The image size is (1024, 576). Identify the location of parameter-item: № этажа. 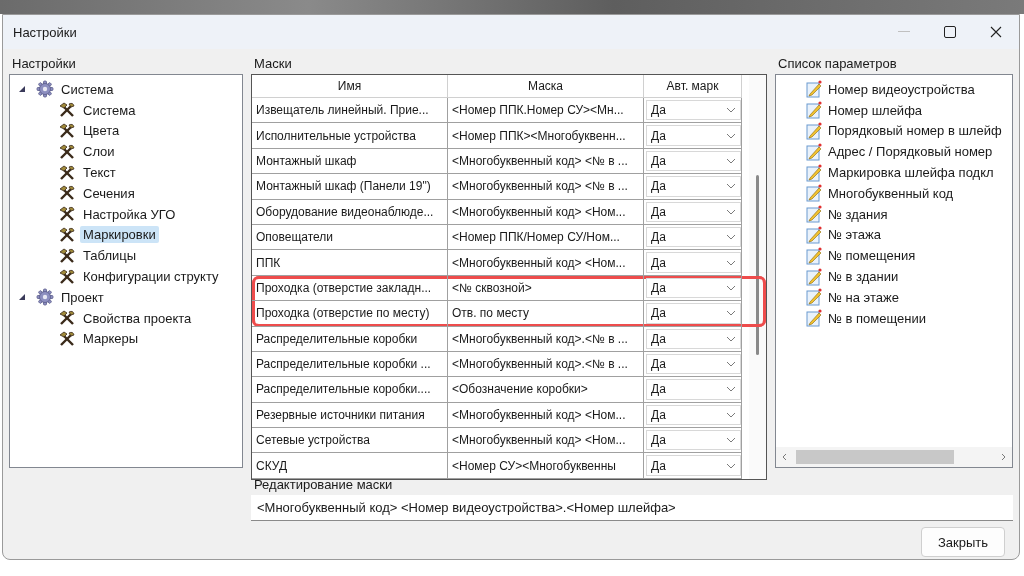
(854, 235).